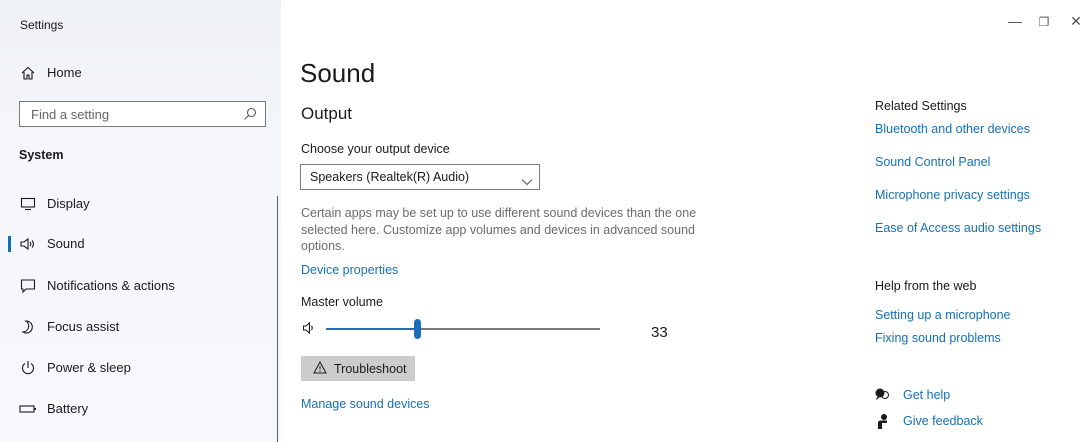 The height and width of the screenshot is (442, 1092). Describe the element at coordinates (28, 409) in the screenshot. I see `battery-icon` at that location.